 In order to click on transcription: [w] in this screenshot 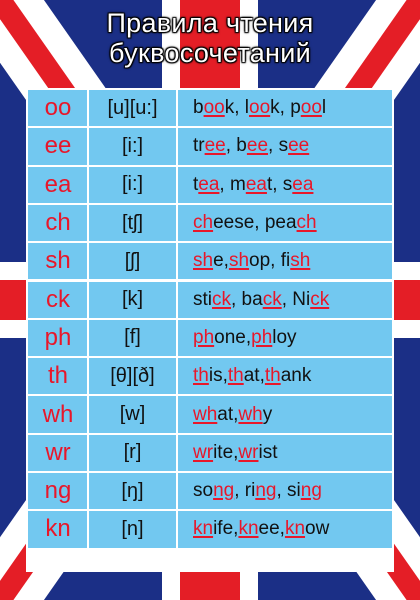, I will do `click(132, 414)`.